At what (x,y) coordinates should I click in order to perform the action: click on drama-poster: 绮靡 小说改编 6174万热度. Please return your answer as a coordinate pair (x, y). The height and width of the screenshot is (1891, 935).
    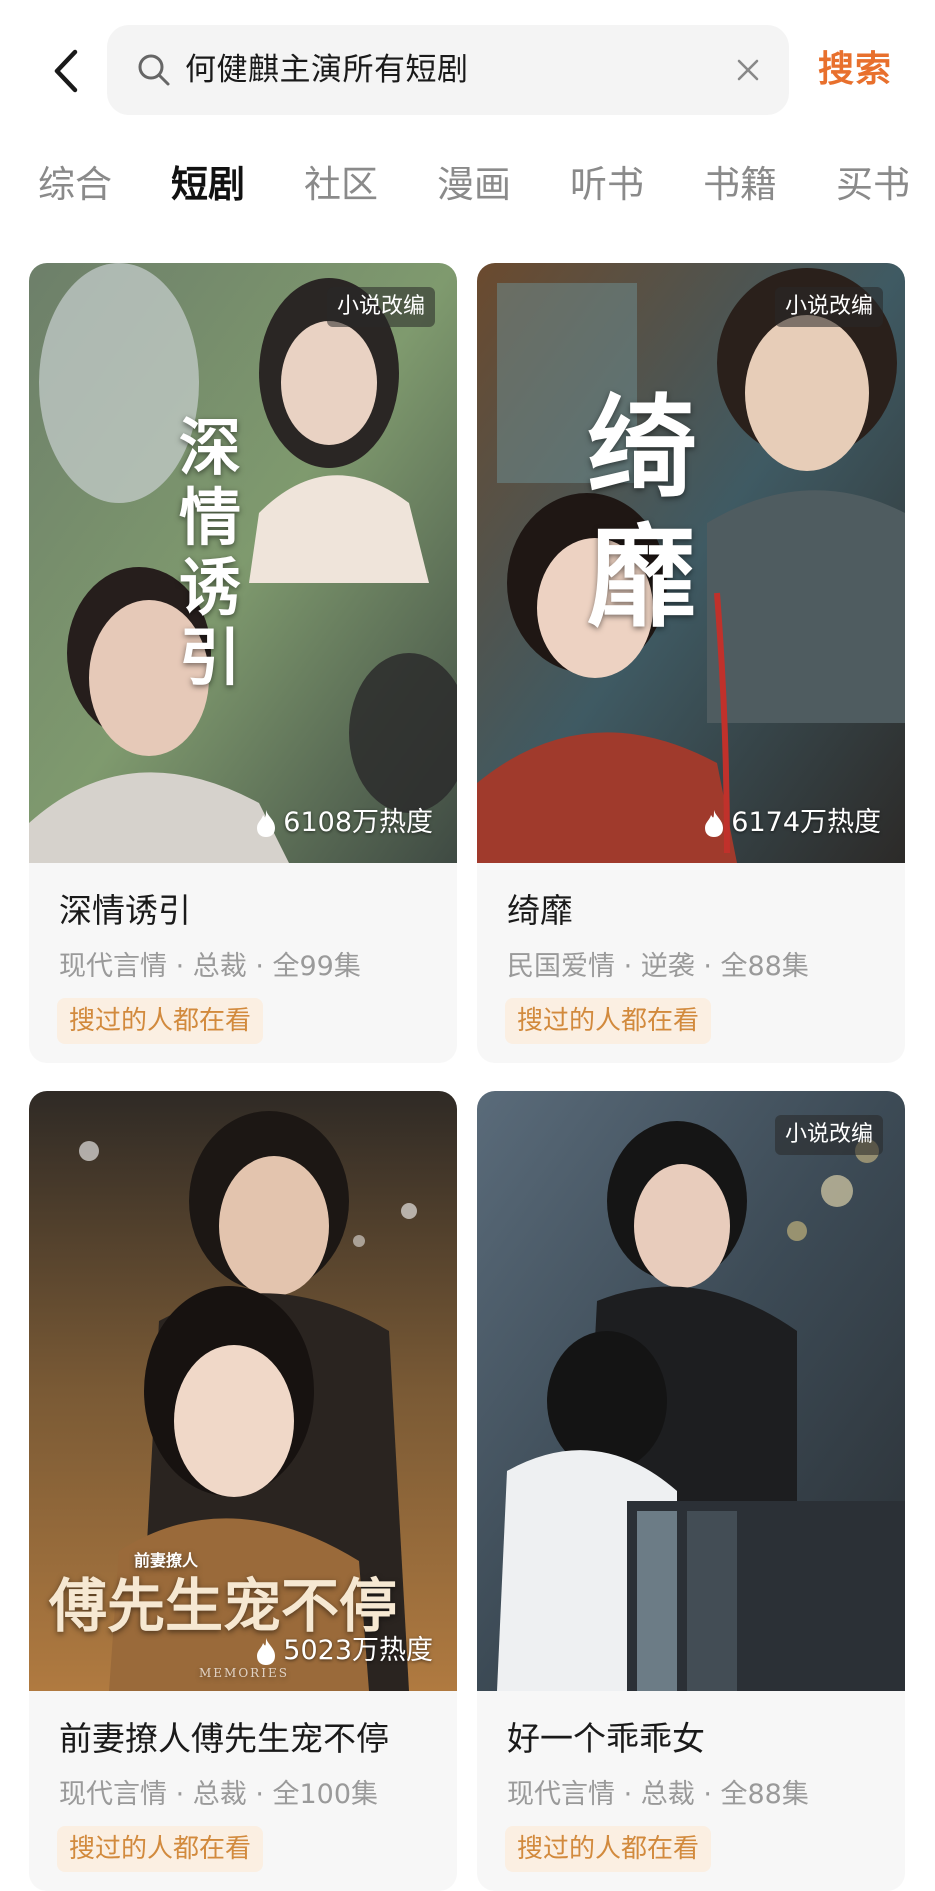
    Looking at the image, I should click on (691, 563).